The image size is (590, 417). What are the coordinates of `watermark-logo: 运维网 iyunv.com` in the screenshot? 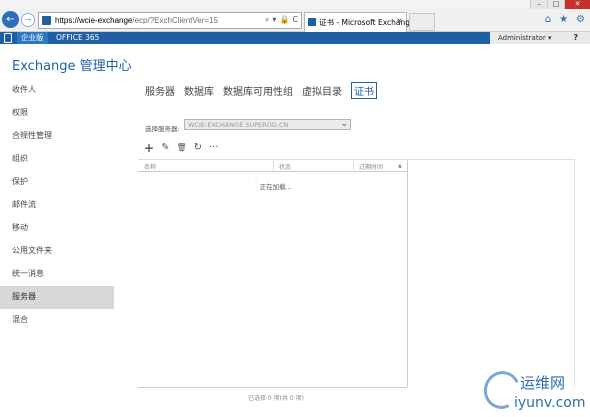 It's located at (532, 391).